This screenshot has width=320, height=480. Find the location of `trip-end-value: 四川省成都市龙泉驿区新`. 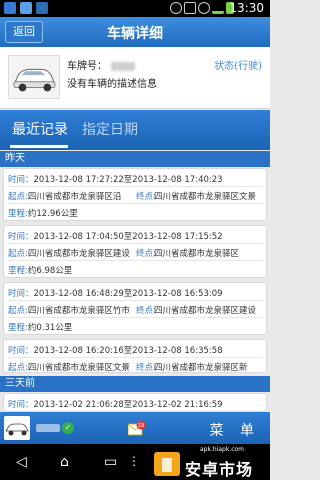

trip-end-value: 四川省成都市龙泉驿区新 is located at coordinates (201, 368).